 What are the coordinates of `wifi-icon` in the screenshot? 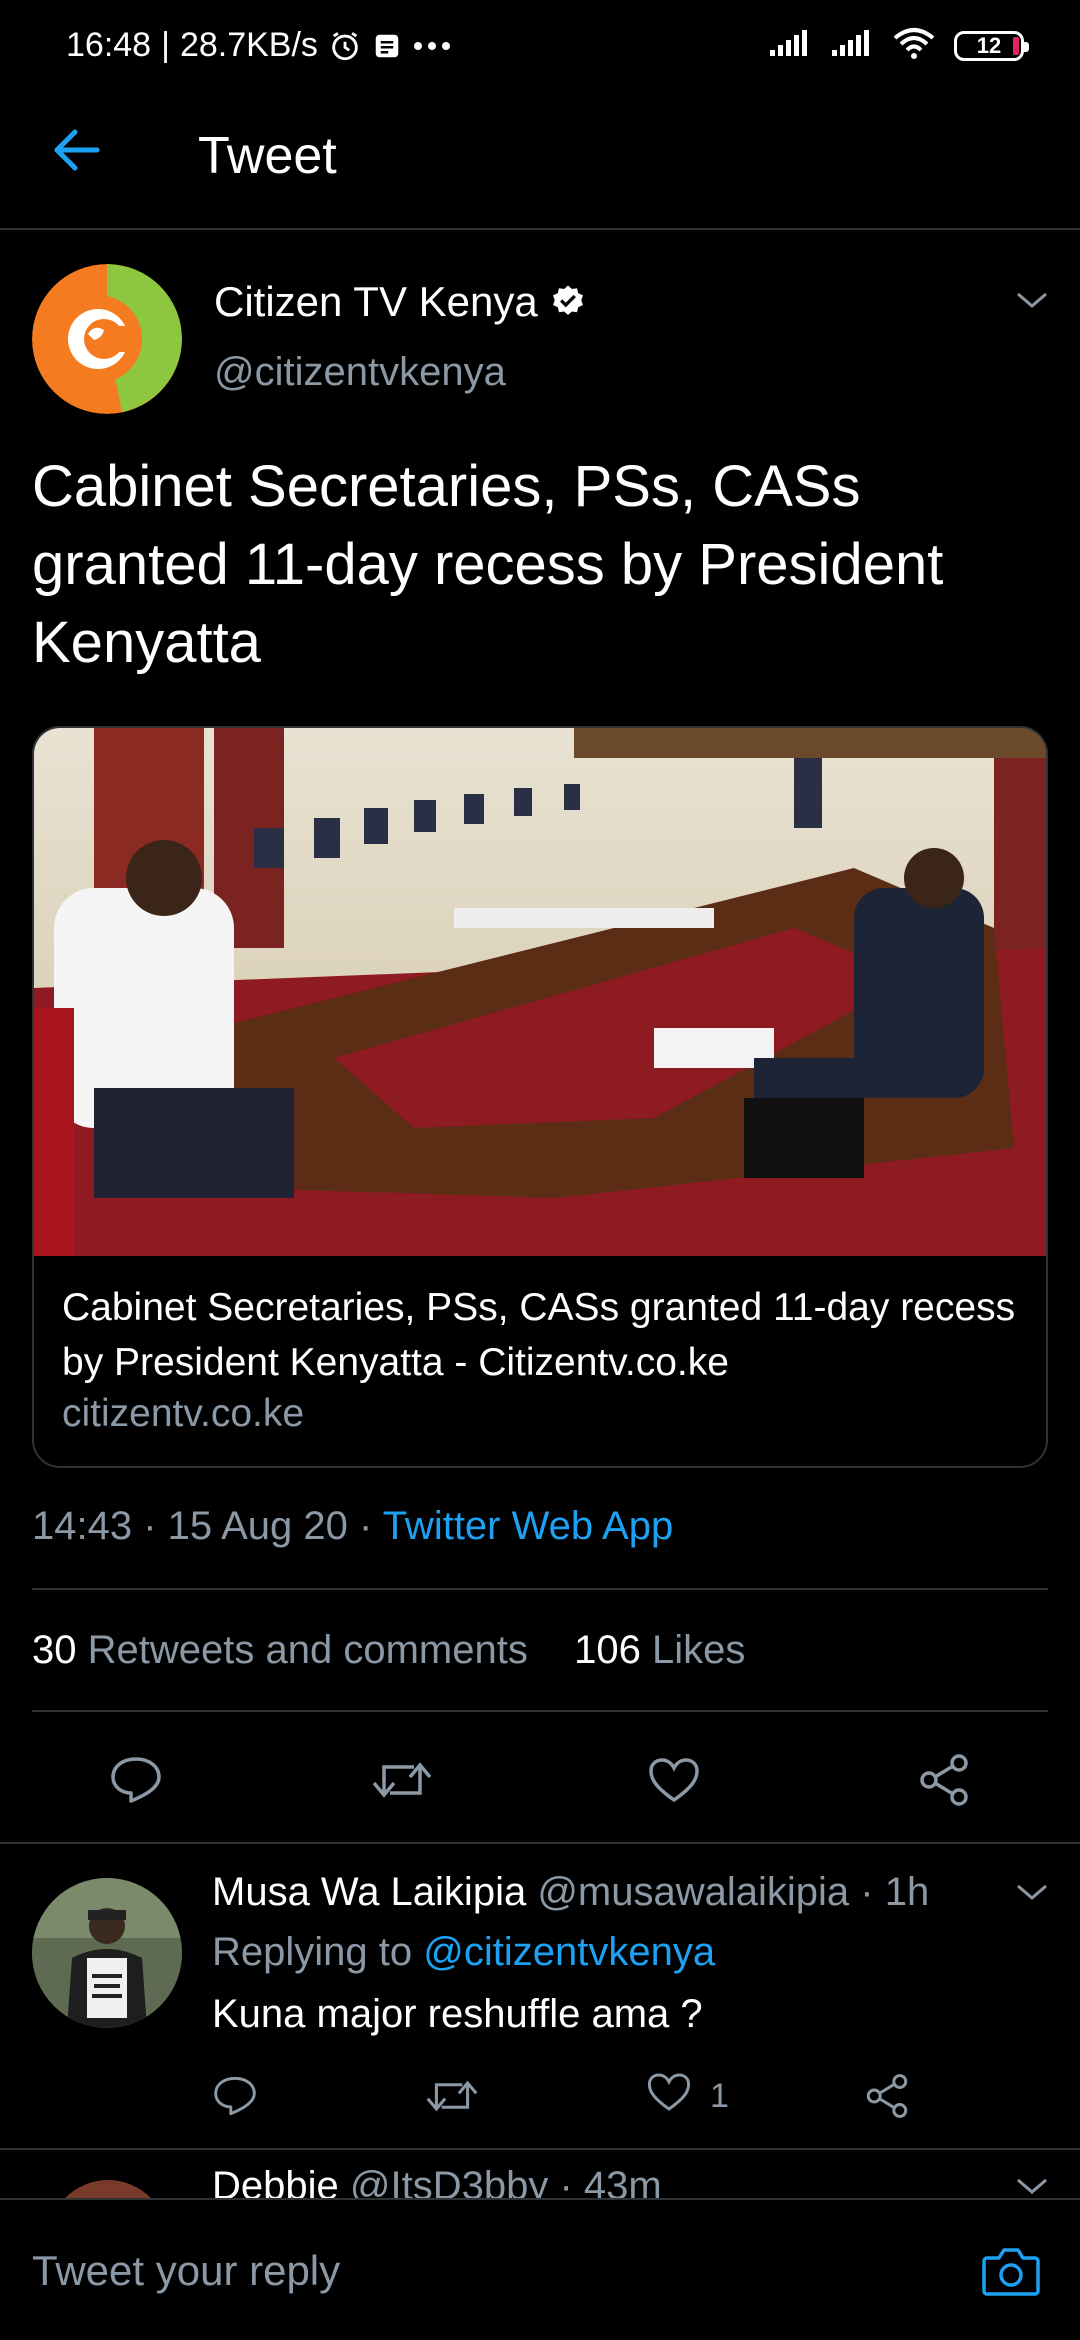 It's located at (914, 45).